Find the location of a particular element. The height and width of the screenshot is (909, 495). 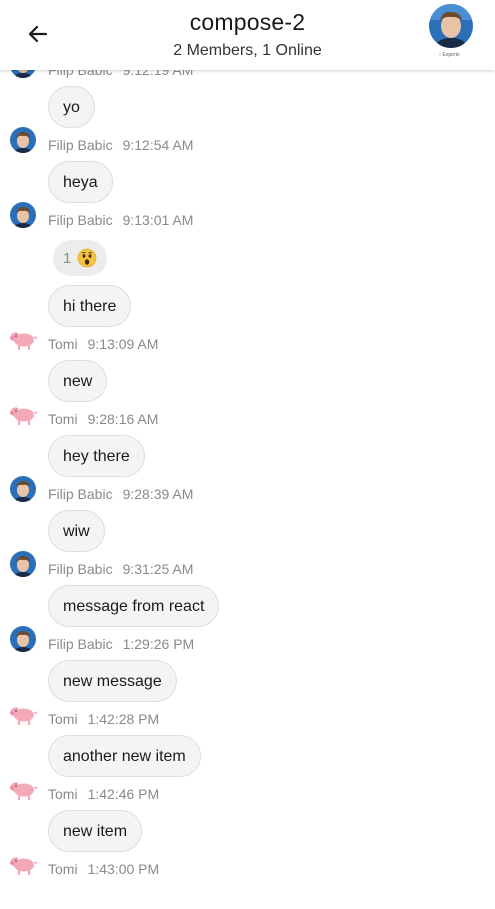

message-time: 9:13:09 AM is located at coordinates (123, 344).